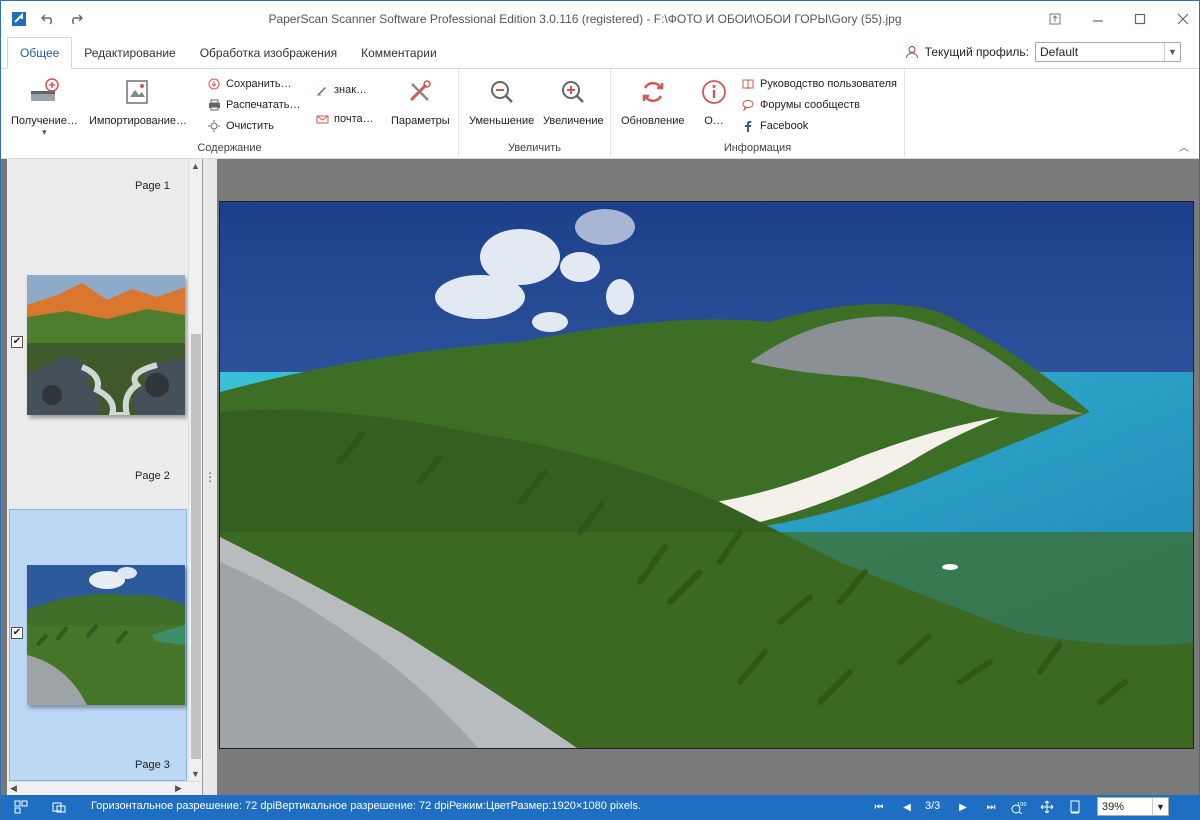 The height and width of the screenshot is (820, 1200). Describe the element at coordinates (1075, 807) in the screenshot. I see `fit-page-icon` at that location.